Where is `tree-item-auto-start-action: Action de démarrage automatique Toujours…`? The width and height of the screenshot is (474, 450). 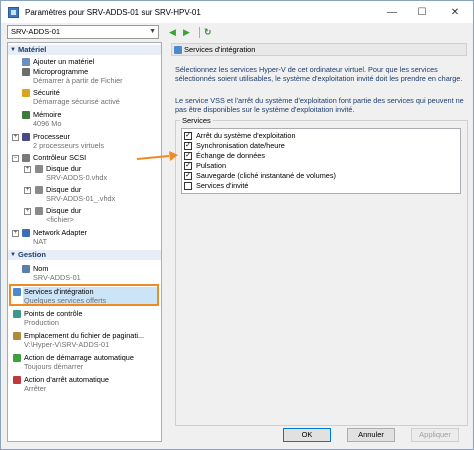
tree-item-auto-start-action: Action de démarrage automatique Toujours… is located at coordinates (79, 362).